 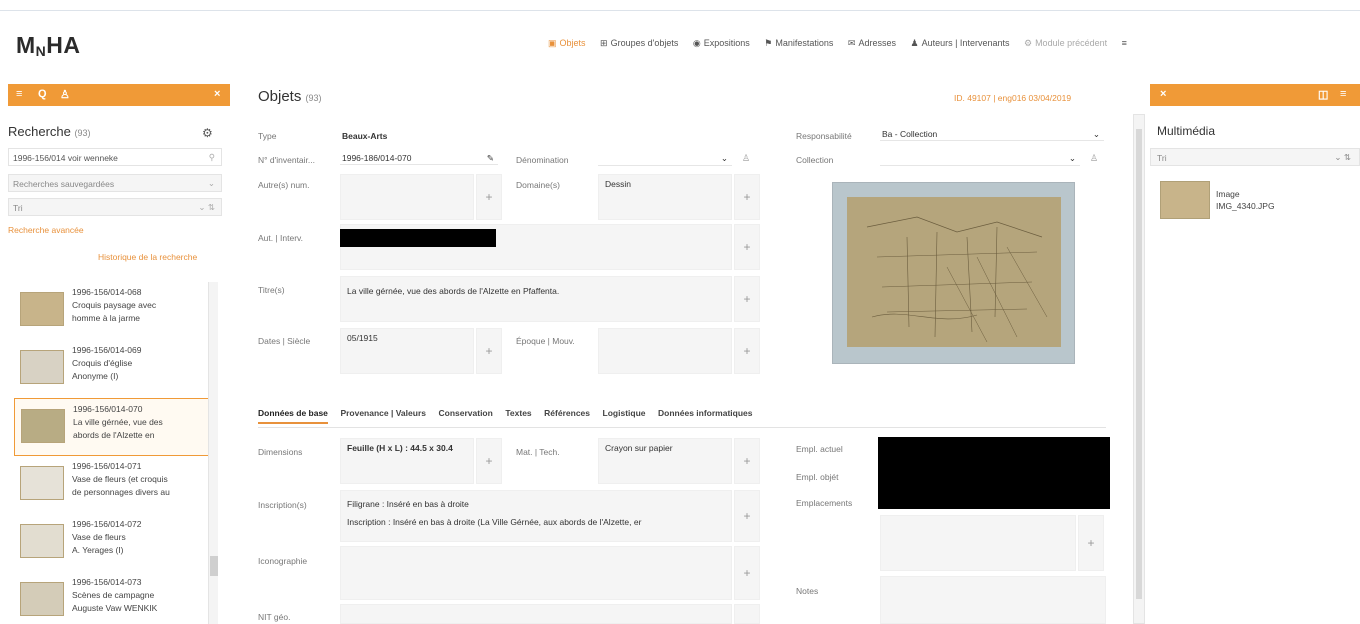 I want to click on nav-objets: ▣ Objets, so click(x=567, y=43).